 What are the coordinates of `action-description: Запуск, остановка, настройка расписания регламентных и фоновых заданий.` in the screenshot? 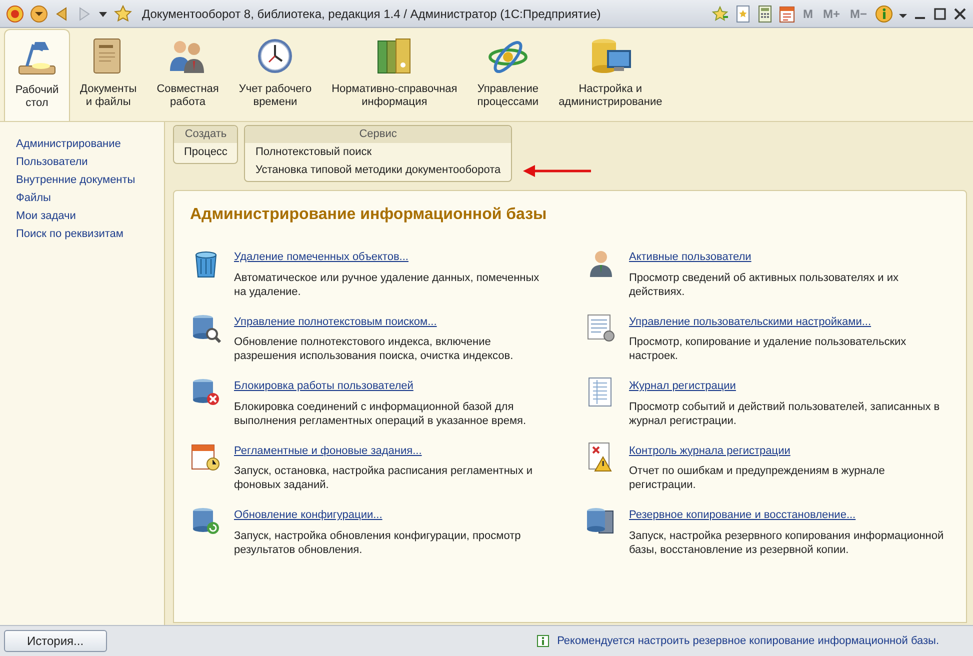 It's located at (384, 478).